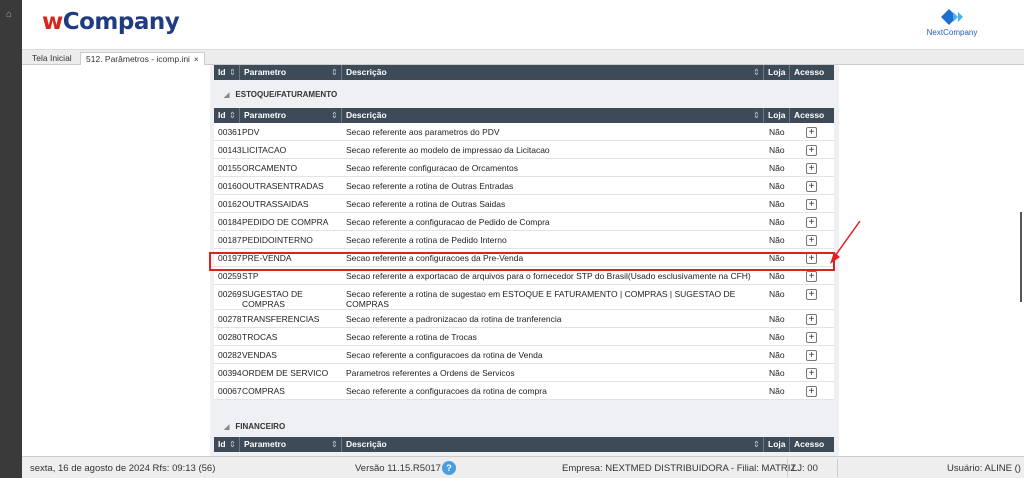 Image resolution: width=1024 pixels, height=478 pixels. Describe the element at coordinates (952, 22) in the screenshot. I see `nextcompany-logo: NextCompany` at that location.